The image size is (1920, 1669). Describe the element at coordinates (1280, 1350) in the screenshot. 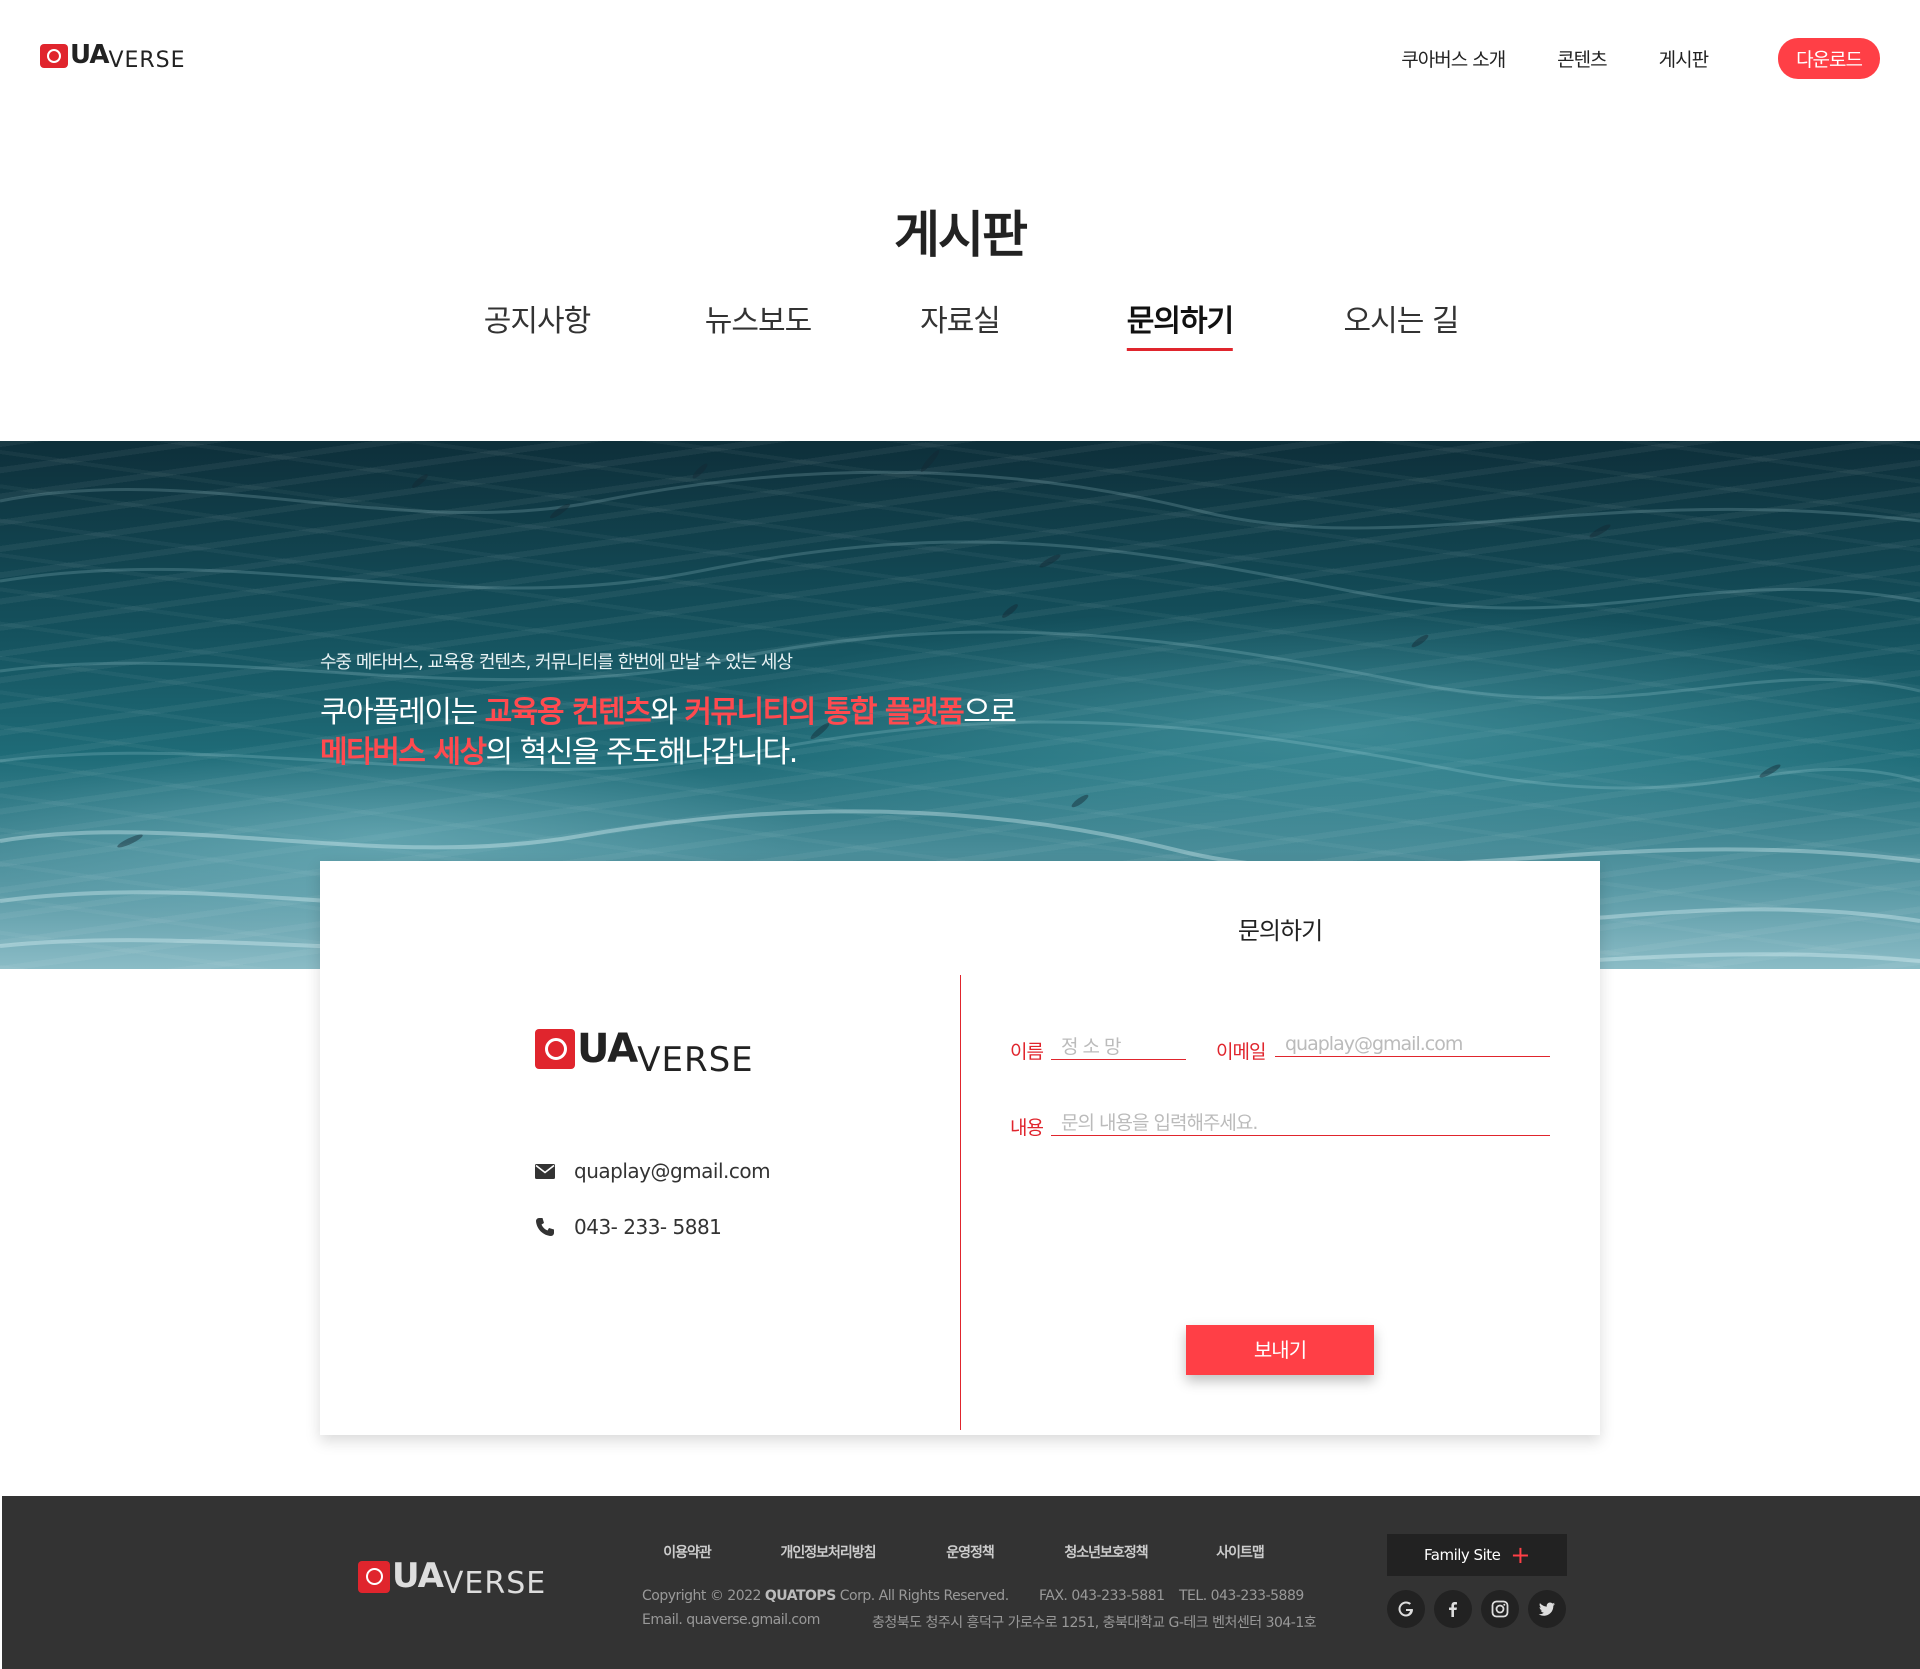

I see `submit-button: 보내기` at that location.